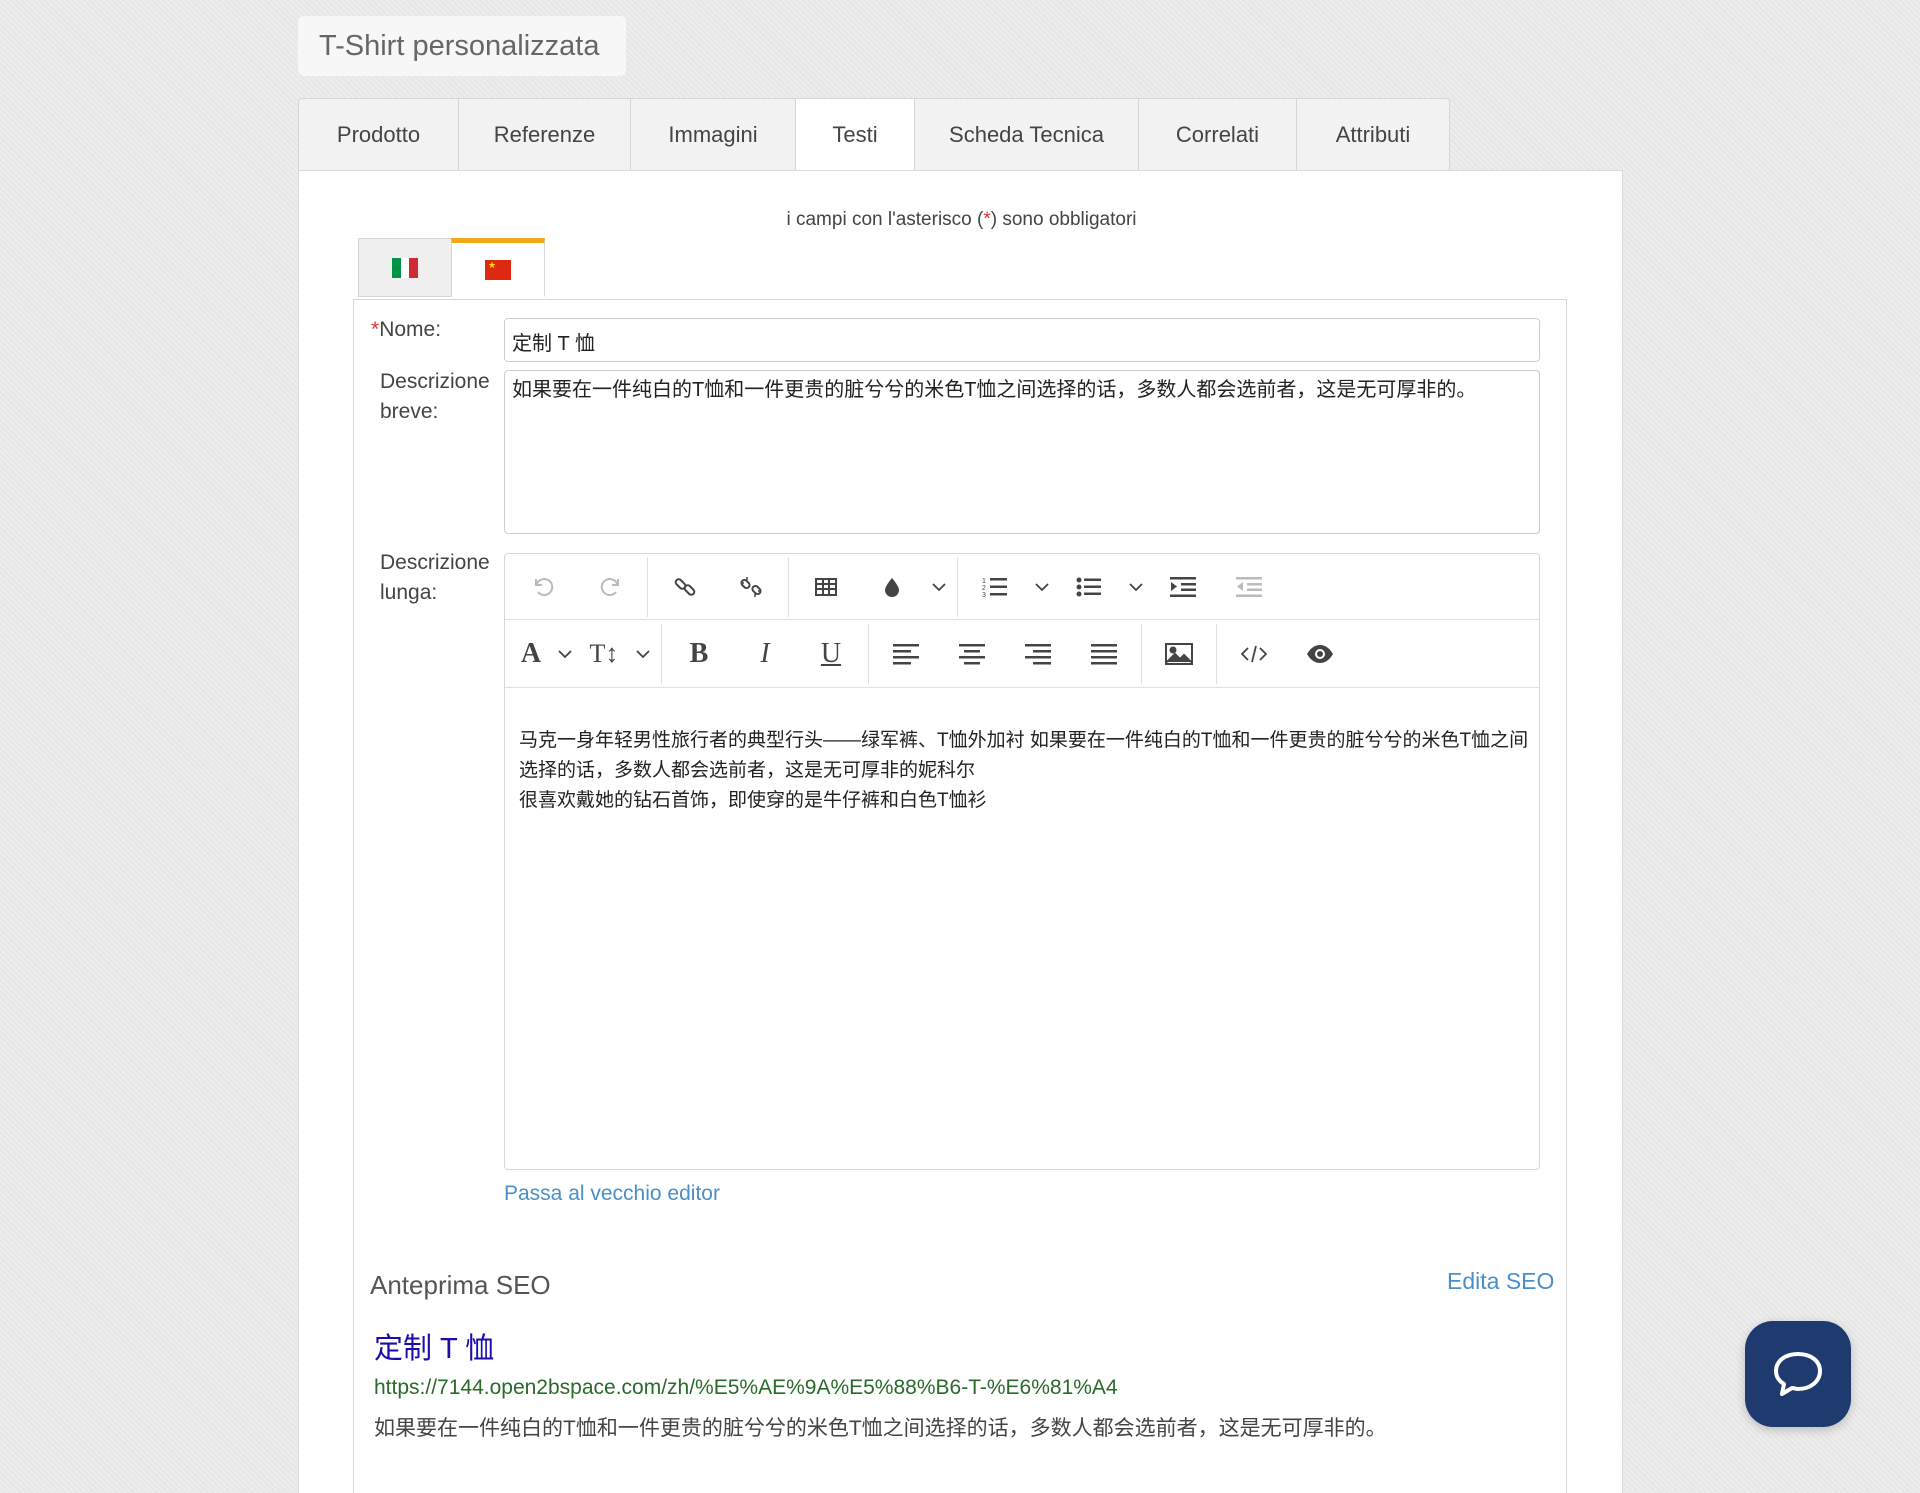  Describe the element at coordinates (435, 578) in the screenshot. I see `long-description-label: Descrizione lunga:` at that location.